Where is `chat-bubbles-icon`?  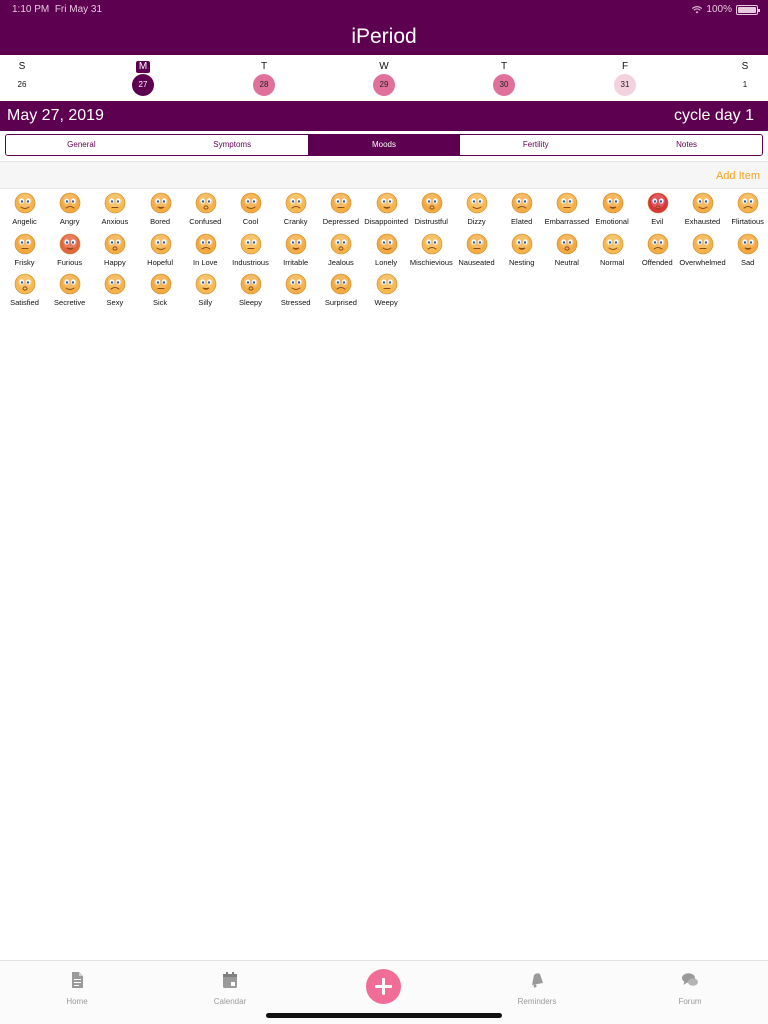 chat-bubbles-icon is located at coordinates (690, 979).